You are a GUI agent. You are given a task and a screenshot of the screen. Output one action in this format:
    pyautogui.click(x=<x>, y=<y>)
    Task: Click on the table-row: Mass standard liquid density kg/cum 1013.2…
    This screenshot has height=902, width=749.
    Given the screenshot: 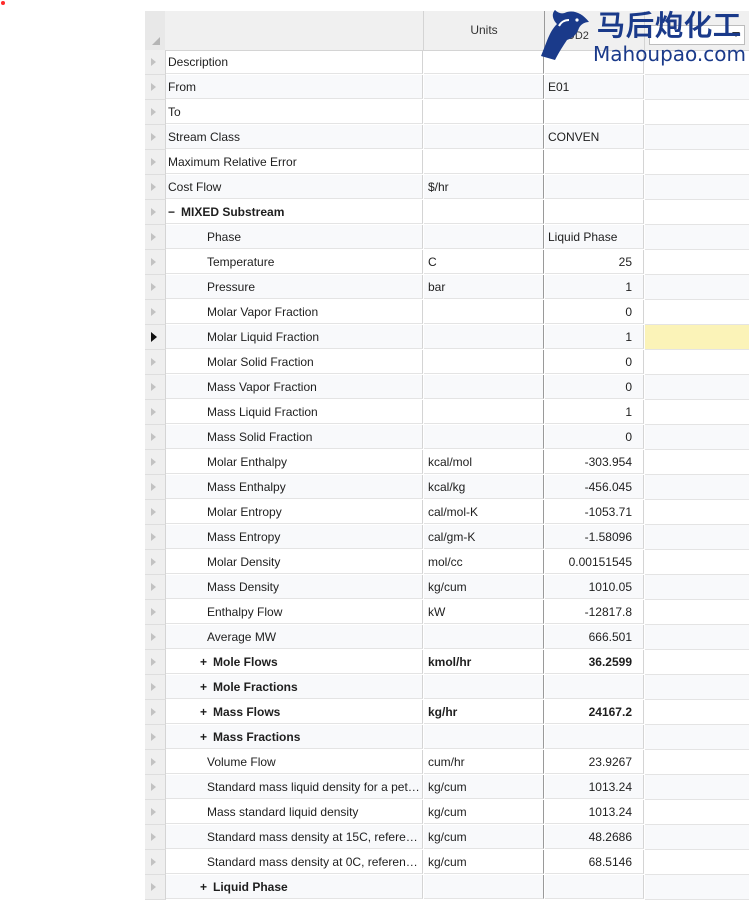 What is the action you would take?
    pyautogui.click(x=447, y=812)
    